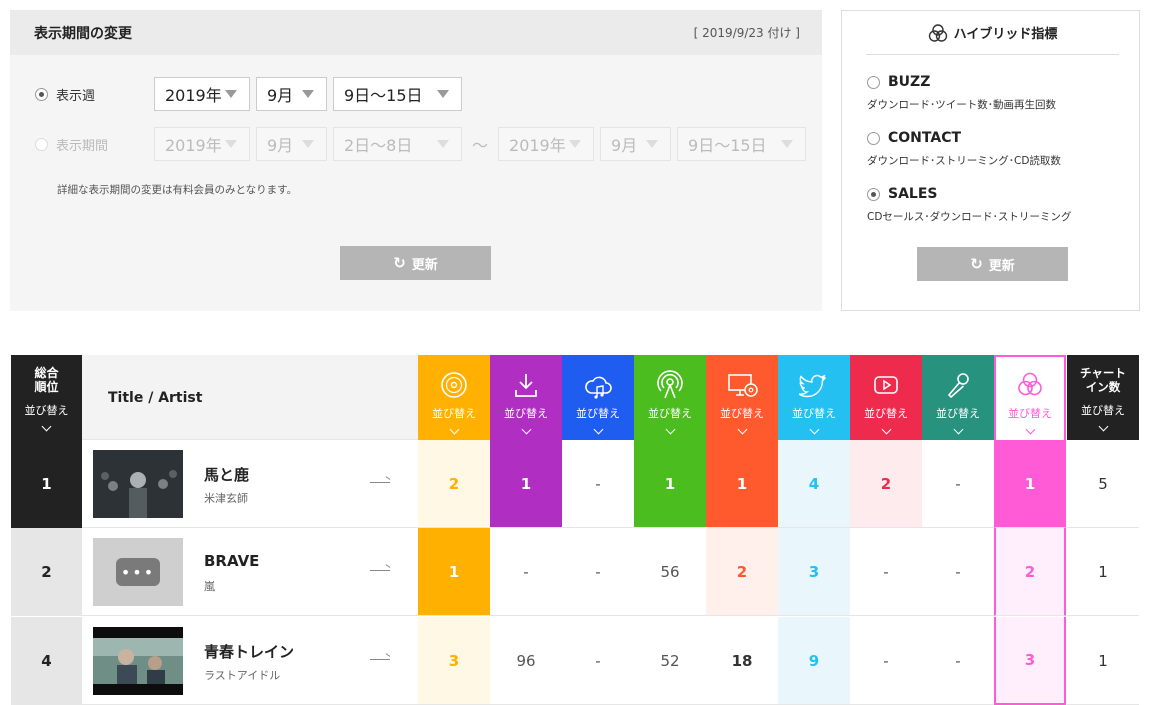  Describe the element at coordinates (636, 144) in the screenshot. I see `range-to-month-select: 9月` at that location.